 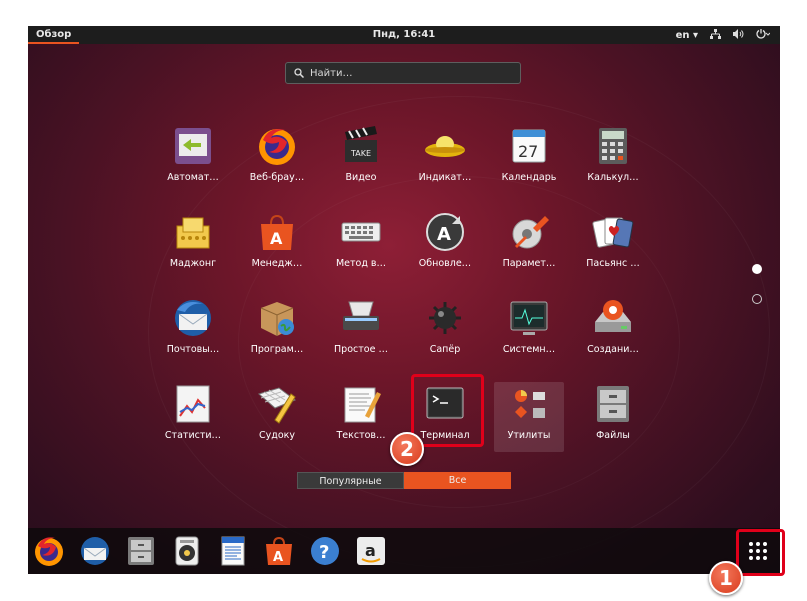 I want to click on files-icon, so click(x=141, y=551).